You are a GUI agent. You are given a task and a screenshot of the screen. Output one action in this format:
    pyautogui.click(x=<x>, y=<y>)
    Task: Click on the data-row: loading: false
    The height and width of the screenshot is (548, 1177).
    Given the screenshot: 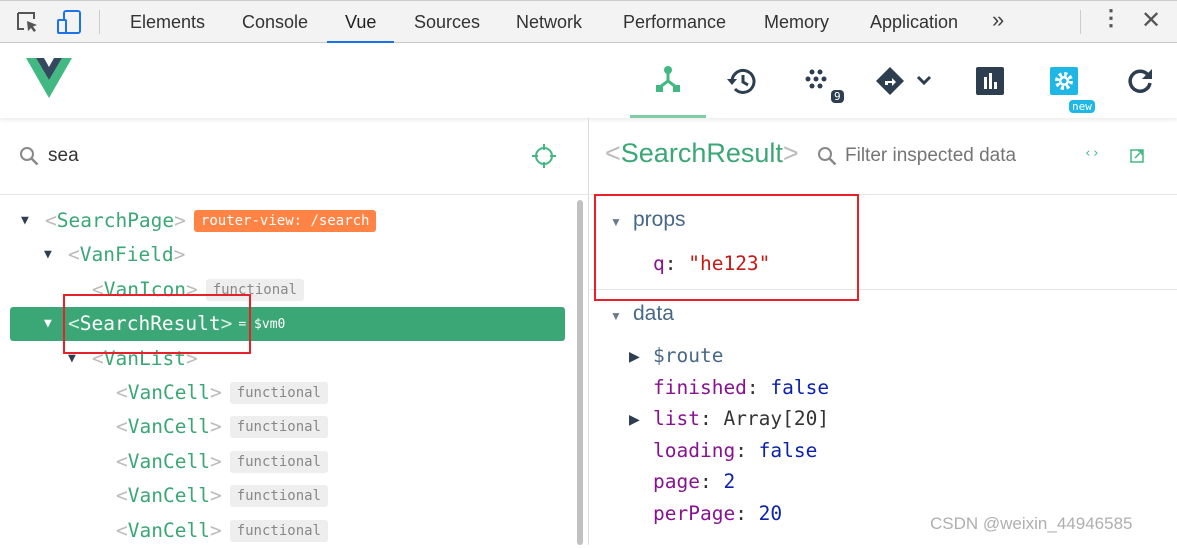 What is the action you would take?
    pyautogui.click(x=735, y=450)
    